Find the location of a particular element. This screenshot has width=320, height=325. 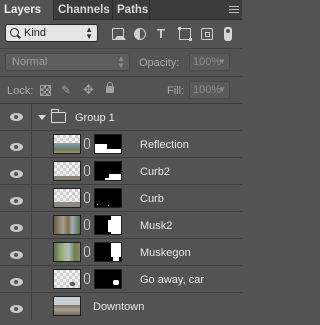

layer-row: Curb is located at coordinates (121, 198).